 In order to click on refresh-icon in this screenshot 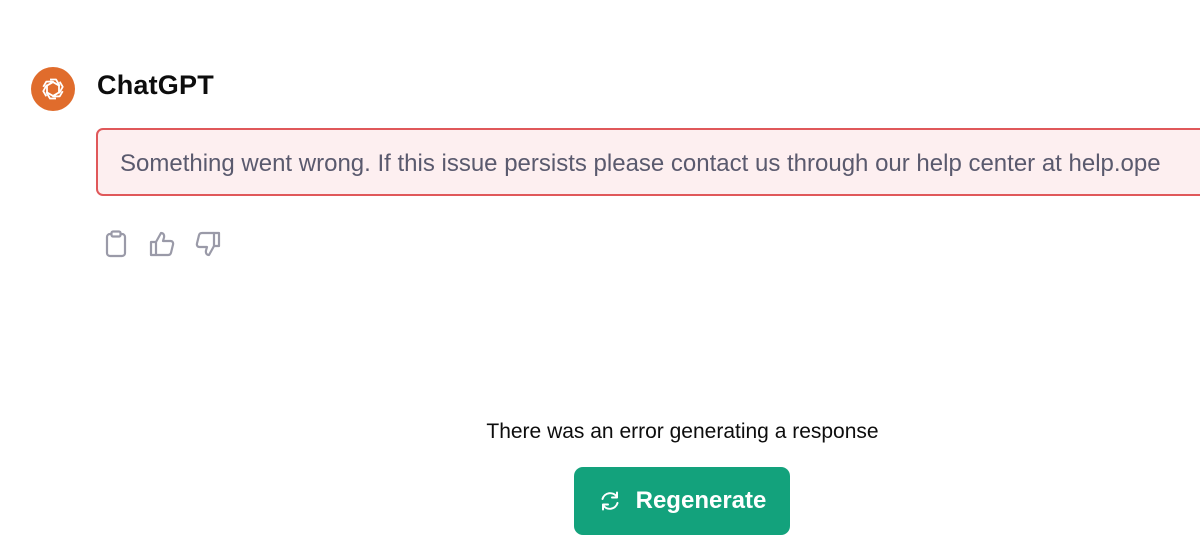, I will do `click(610, 501)`.